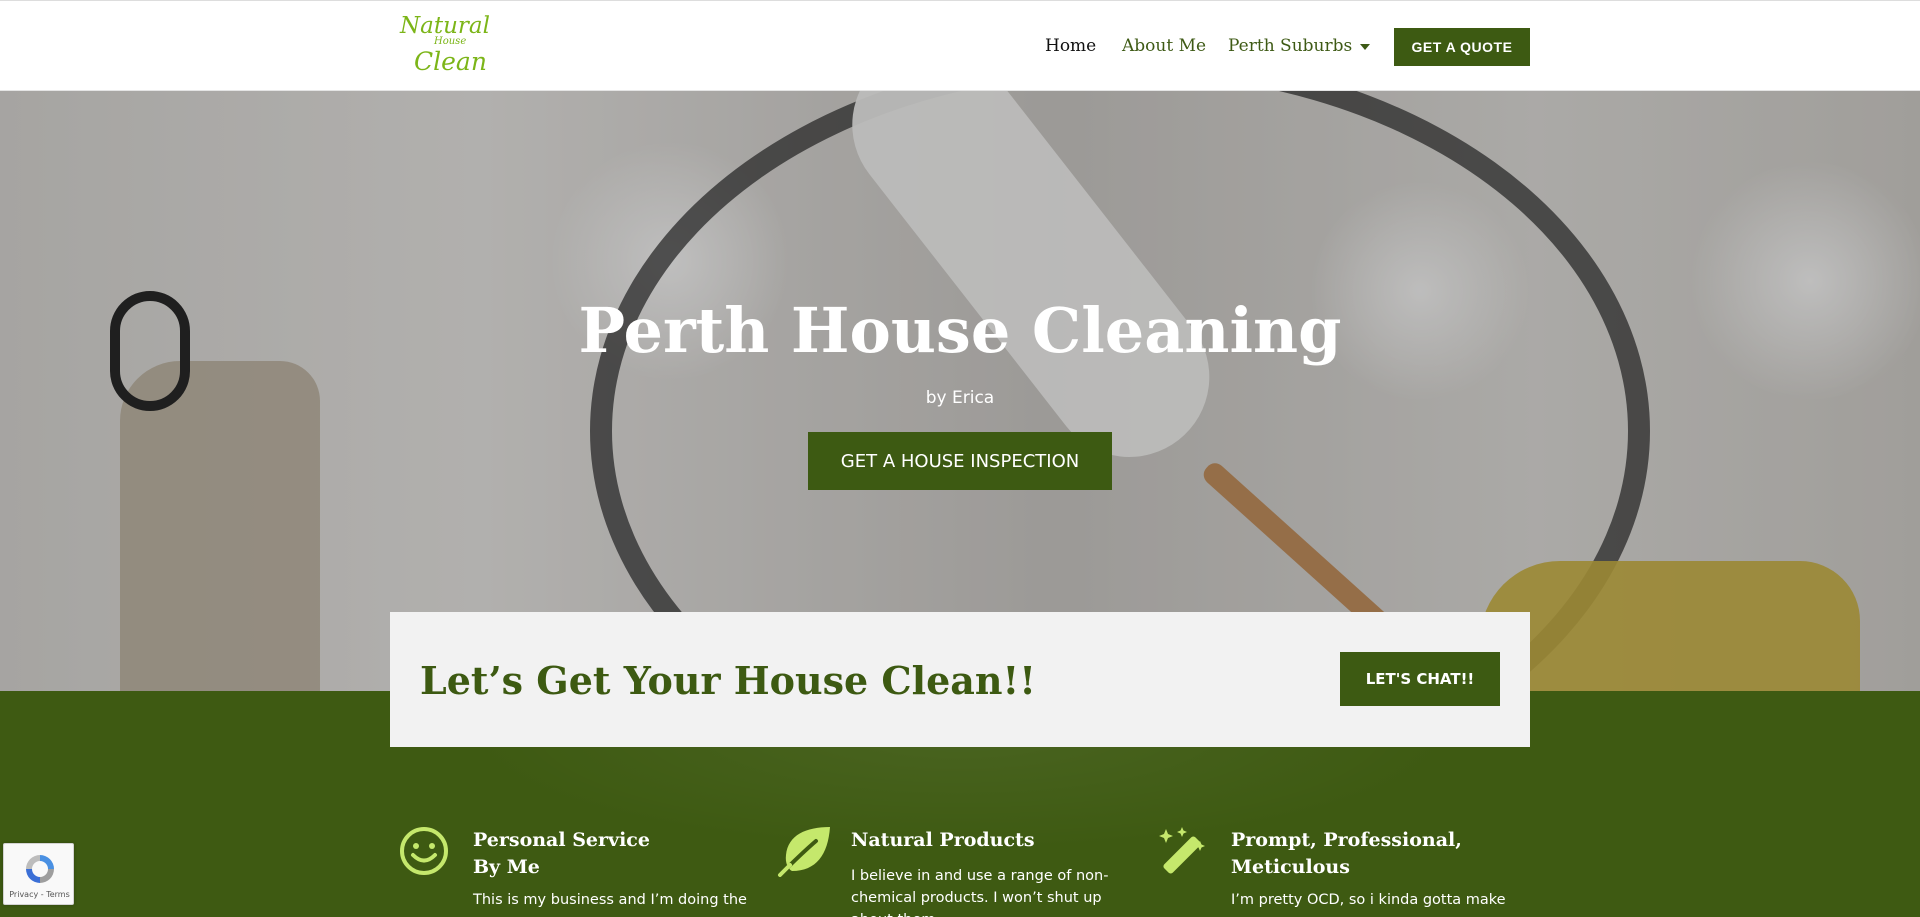  What do you see at coordinates (1164, 46) in the screenshot?
I see `nav-about-me: About Me` at bounding box center [1164, 46].